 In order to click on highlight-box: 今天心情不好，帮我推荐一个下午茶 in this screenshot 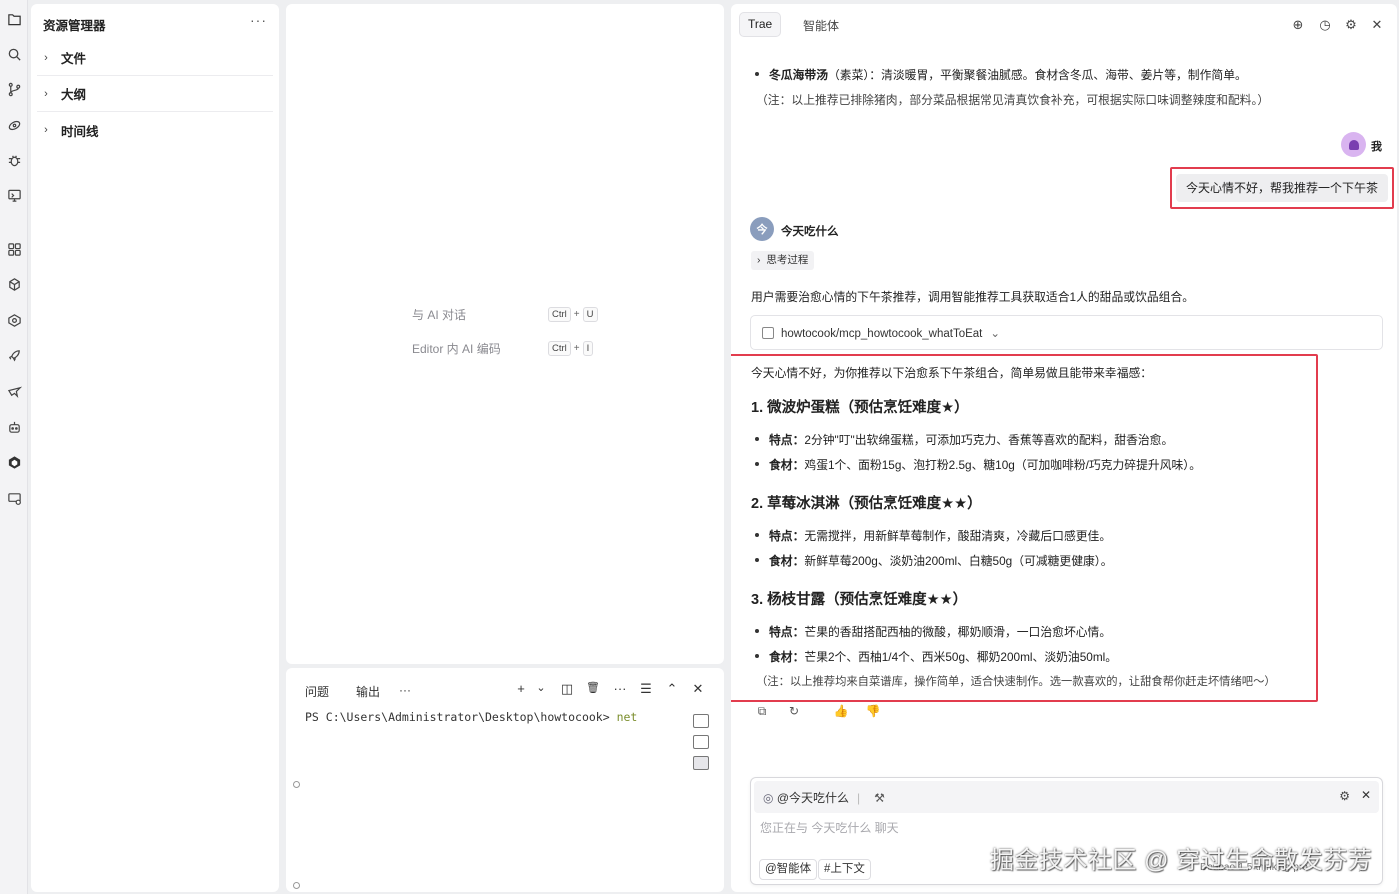, I will do `click(1282, 188)`.